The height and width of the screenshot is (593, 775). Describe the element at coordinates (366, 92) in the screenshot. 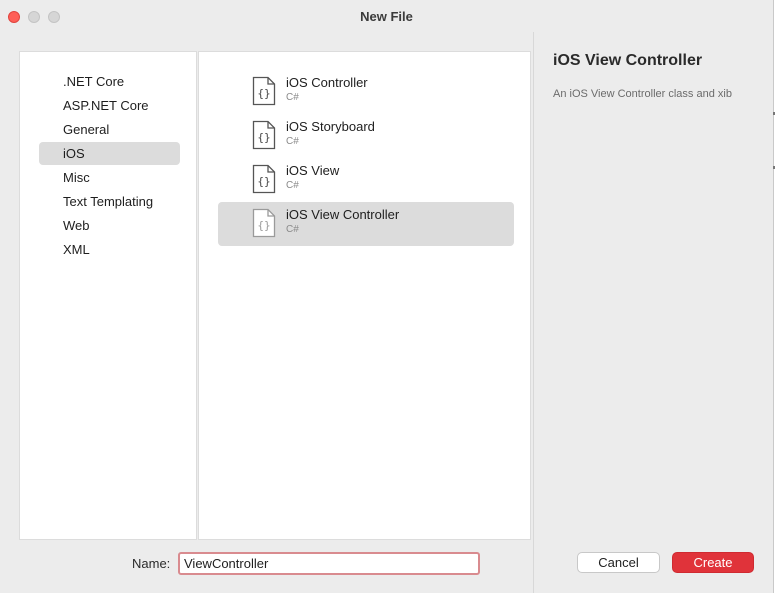

I see `template-item-ios-controller: {} iOS Controller C#` at that location.